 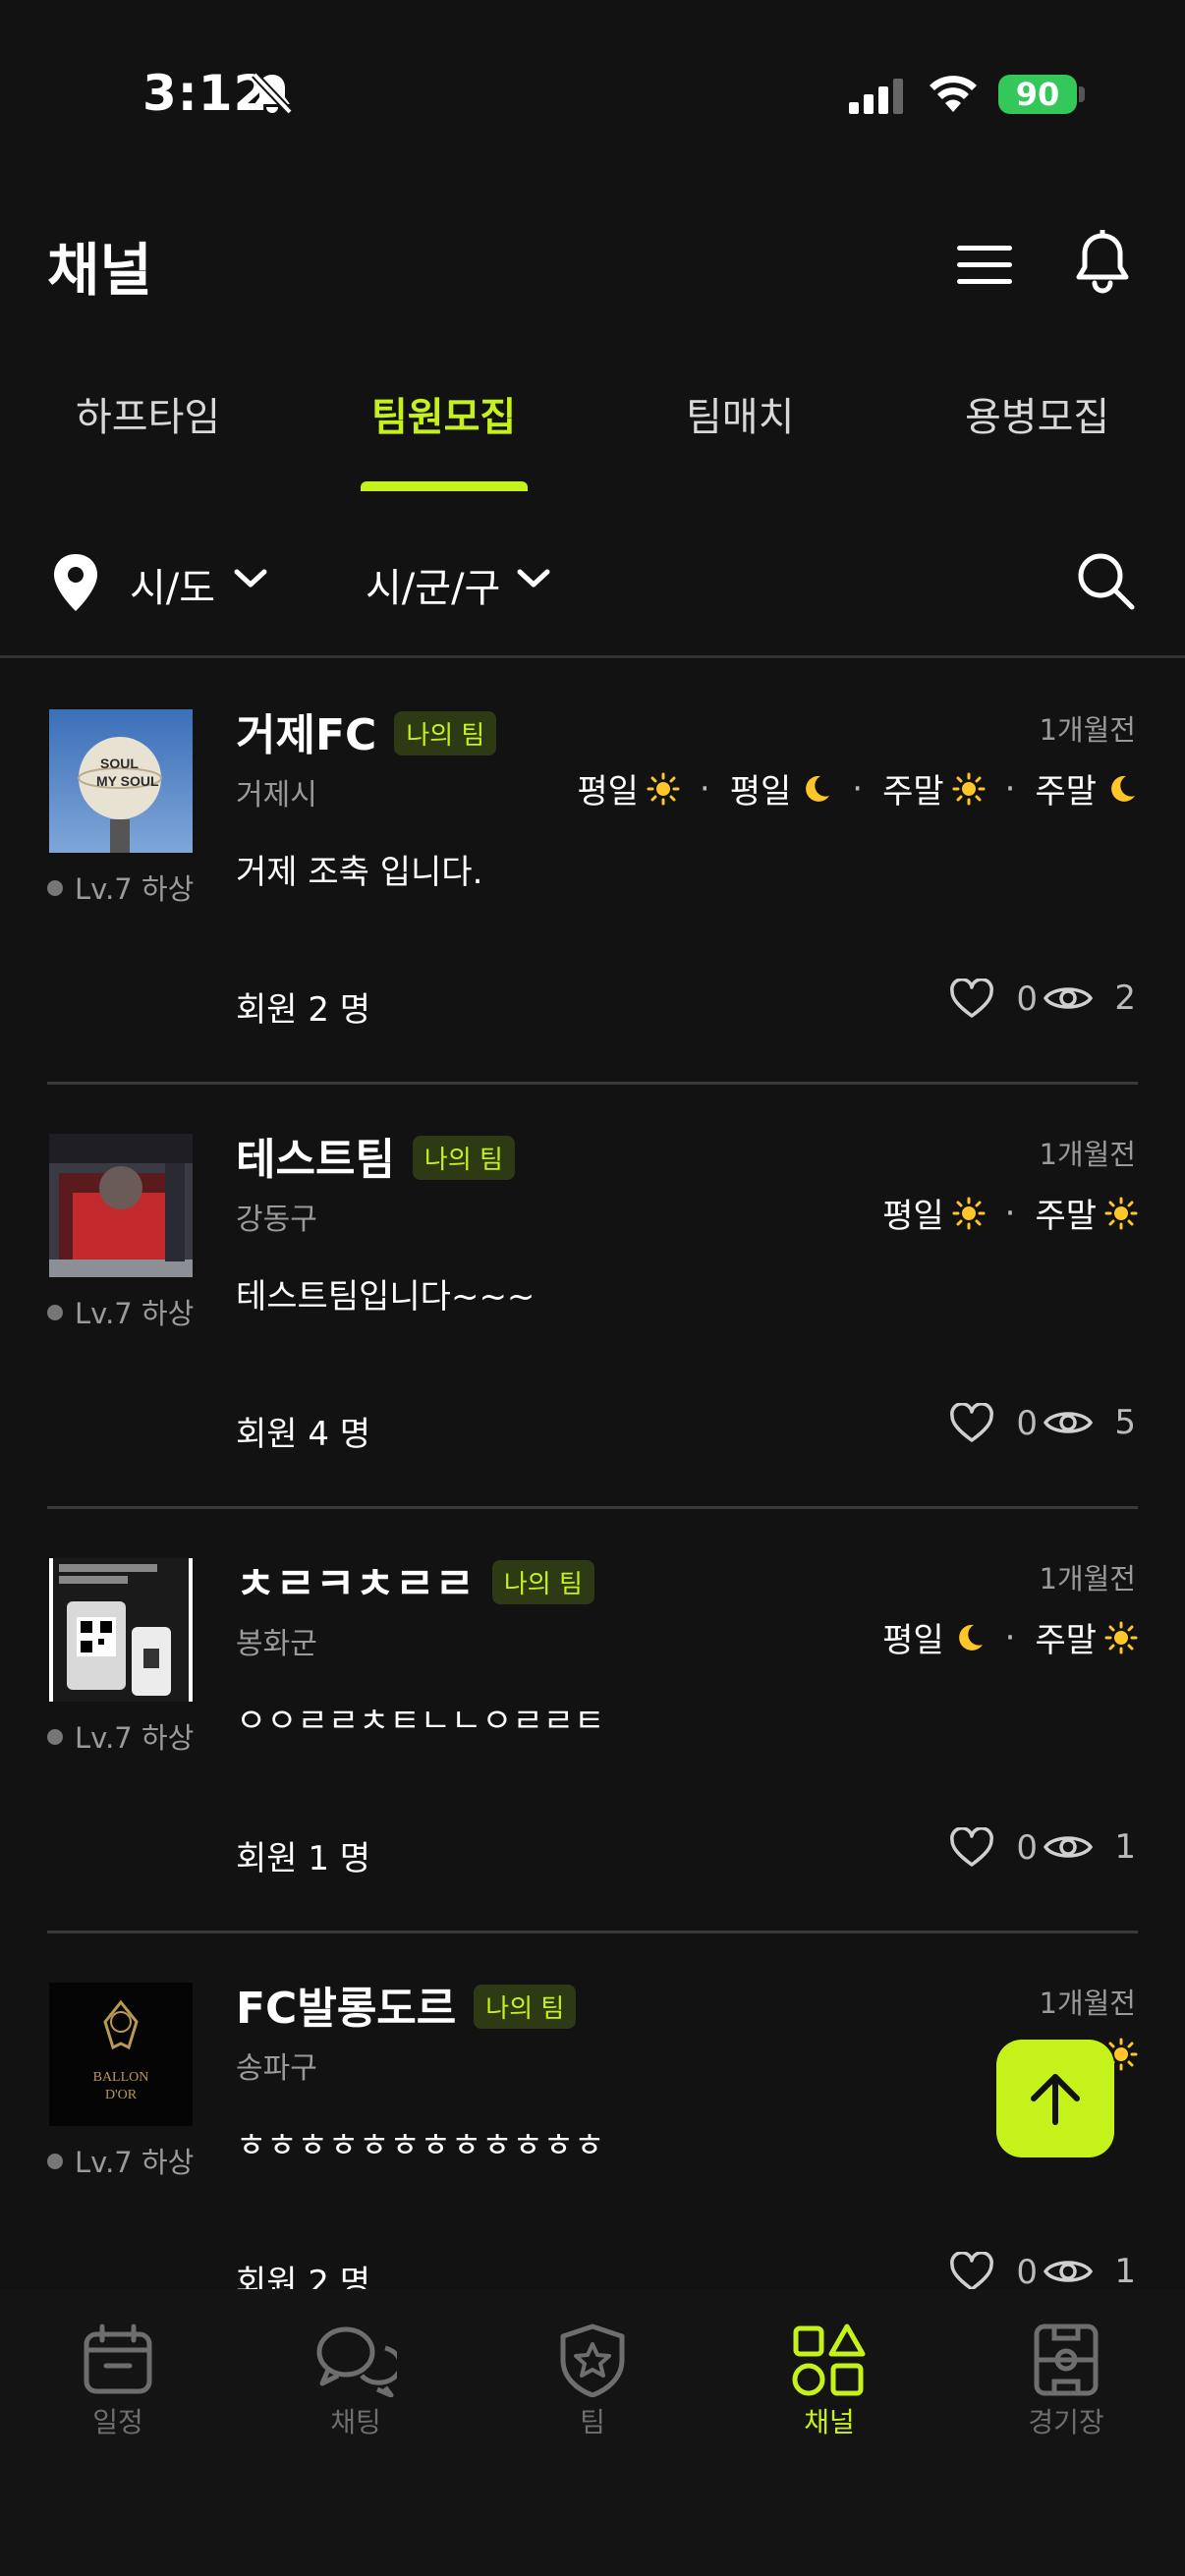 I want to click on team-name-text: 테스트팀, so click(x=316, y=1160).